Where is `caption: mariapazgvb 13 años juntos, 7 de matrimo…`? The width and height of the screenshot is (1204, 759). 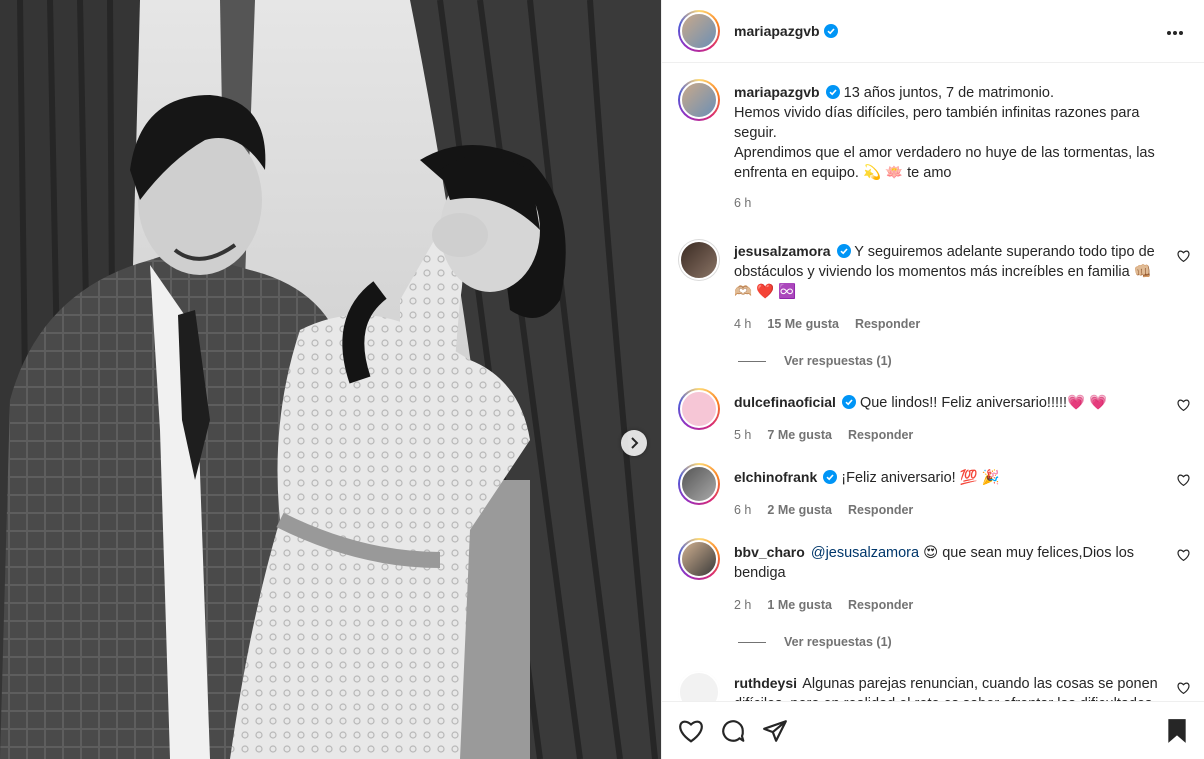 caption: mariapazgvb 13 años juntos, 7 de matrimo… is located at coordinates (933, 146).